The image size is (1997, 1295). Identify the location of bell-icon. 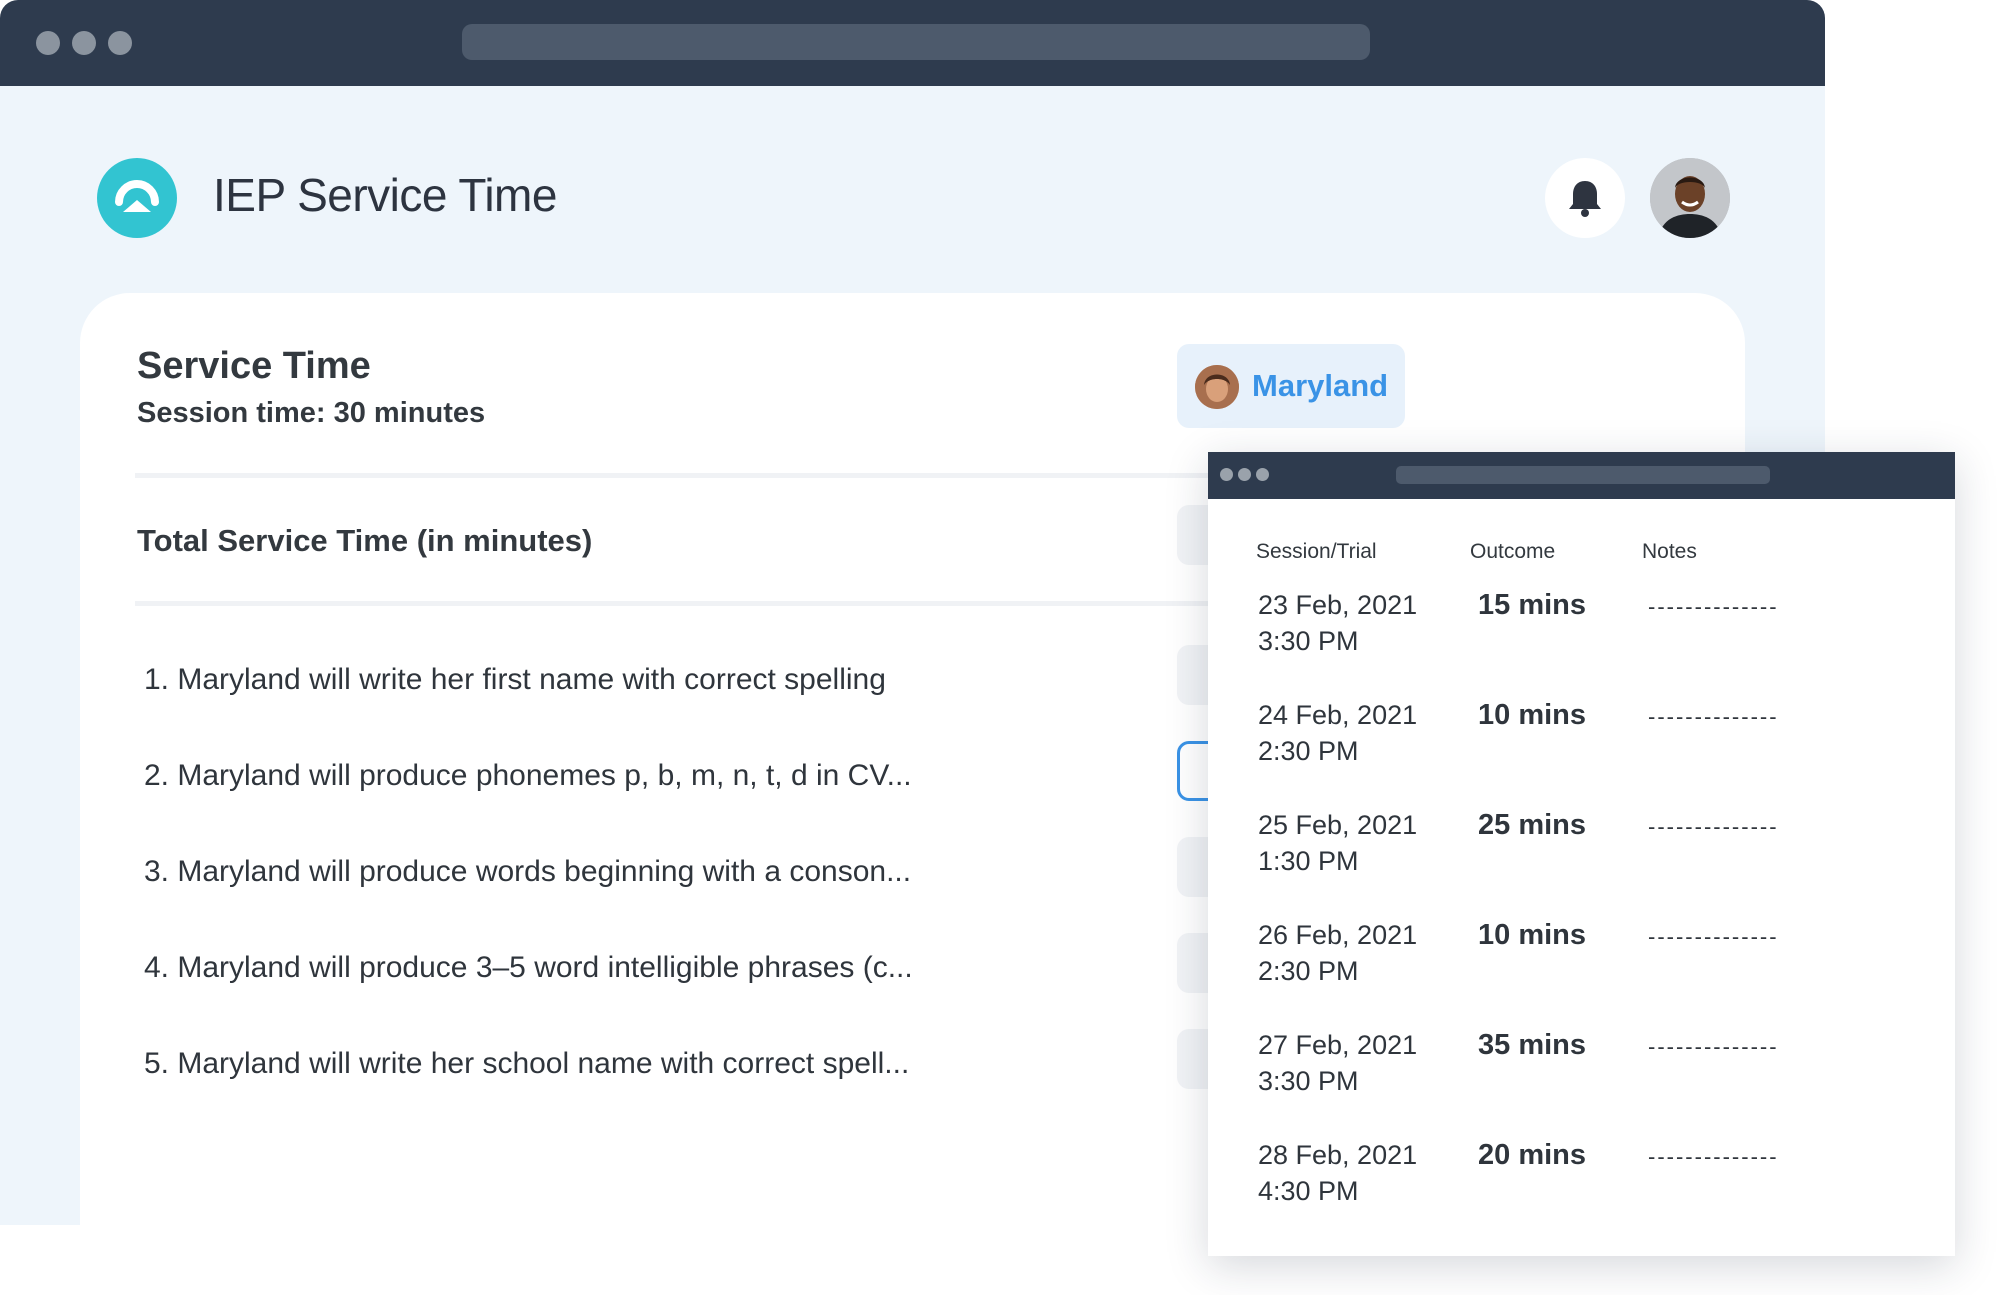
(1585, 199).